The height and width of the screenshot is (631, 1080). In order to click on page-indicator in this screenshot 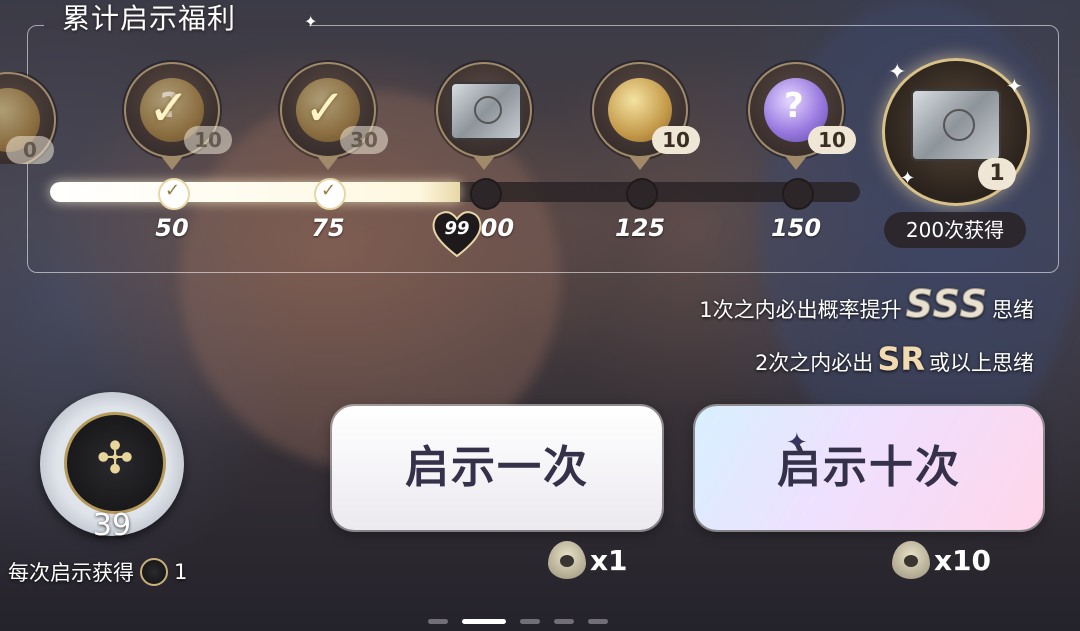, I will do `click(518, 621)`.